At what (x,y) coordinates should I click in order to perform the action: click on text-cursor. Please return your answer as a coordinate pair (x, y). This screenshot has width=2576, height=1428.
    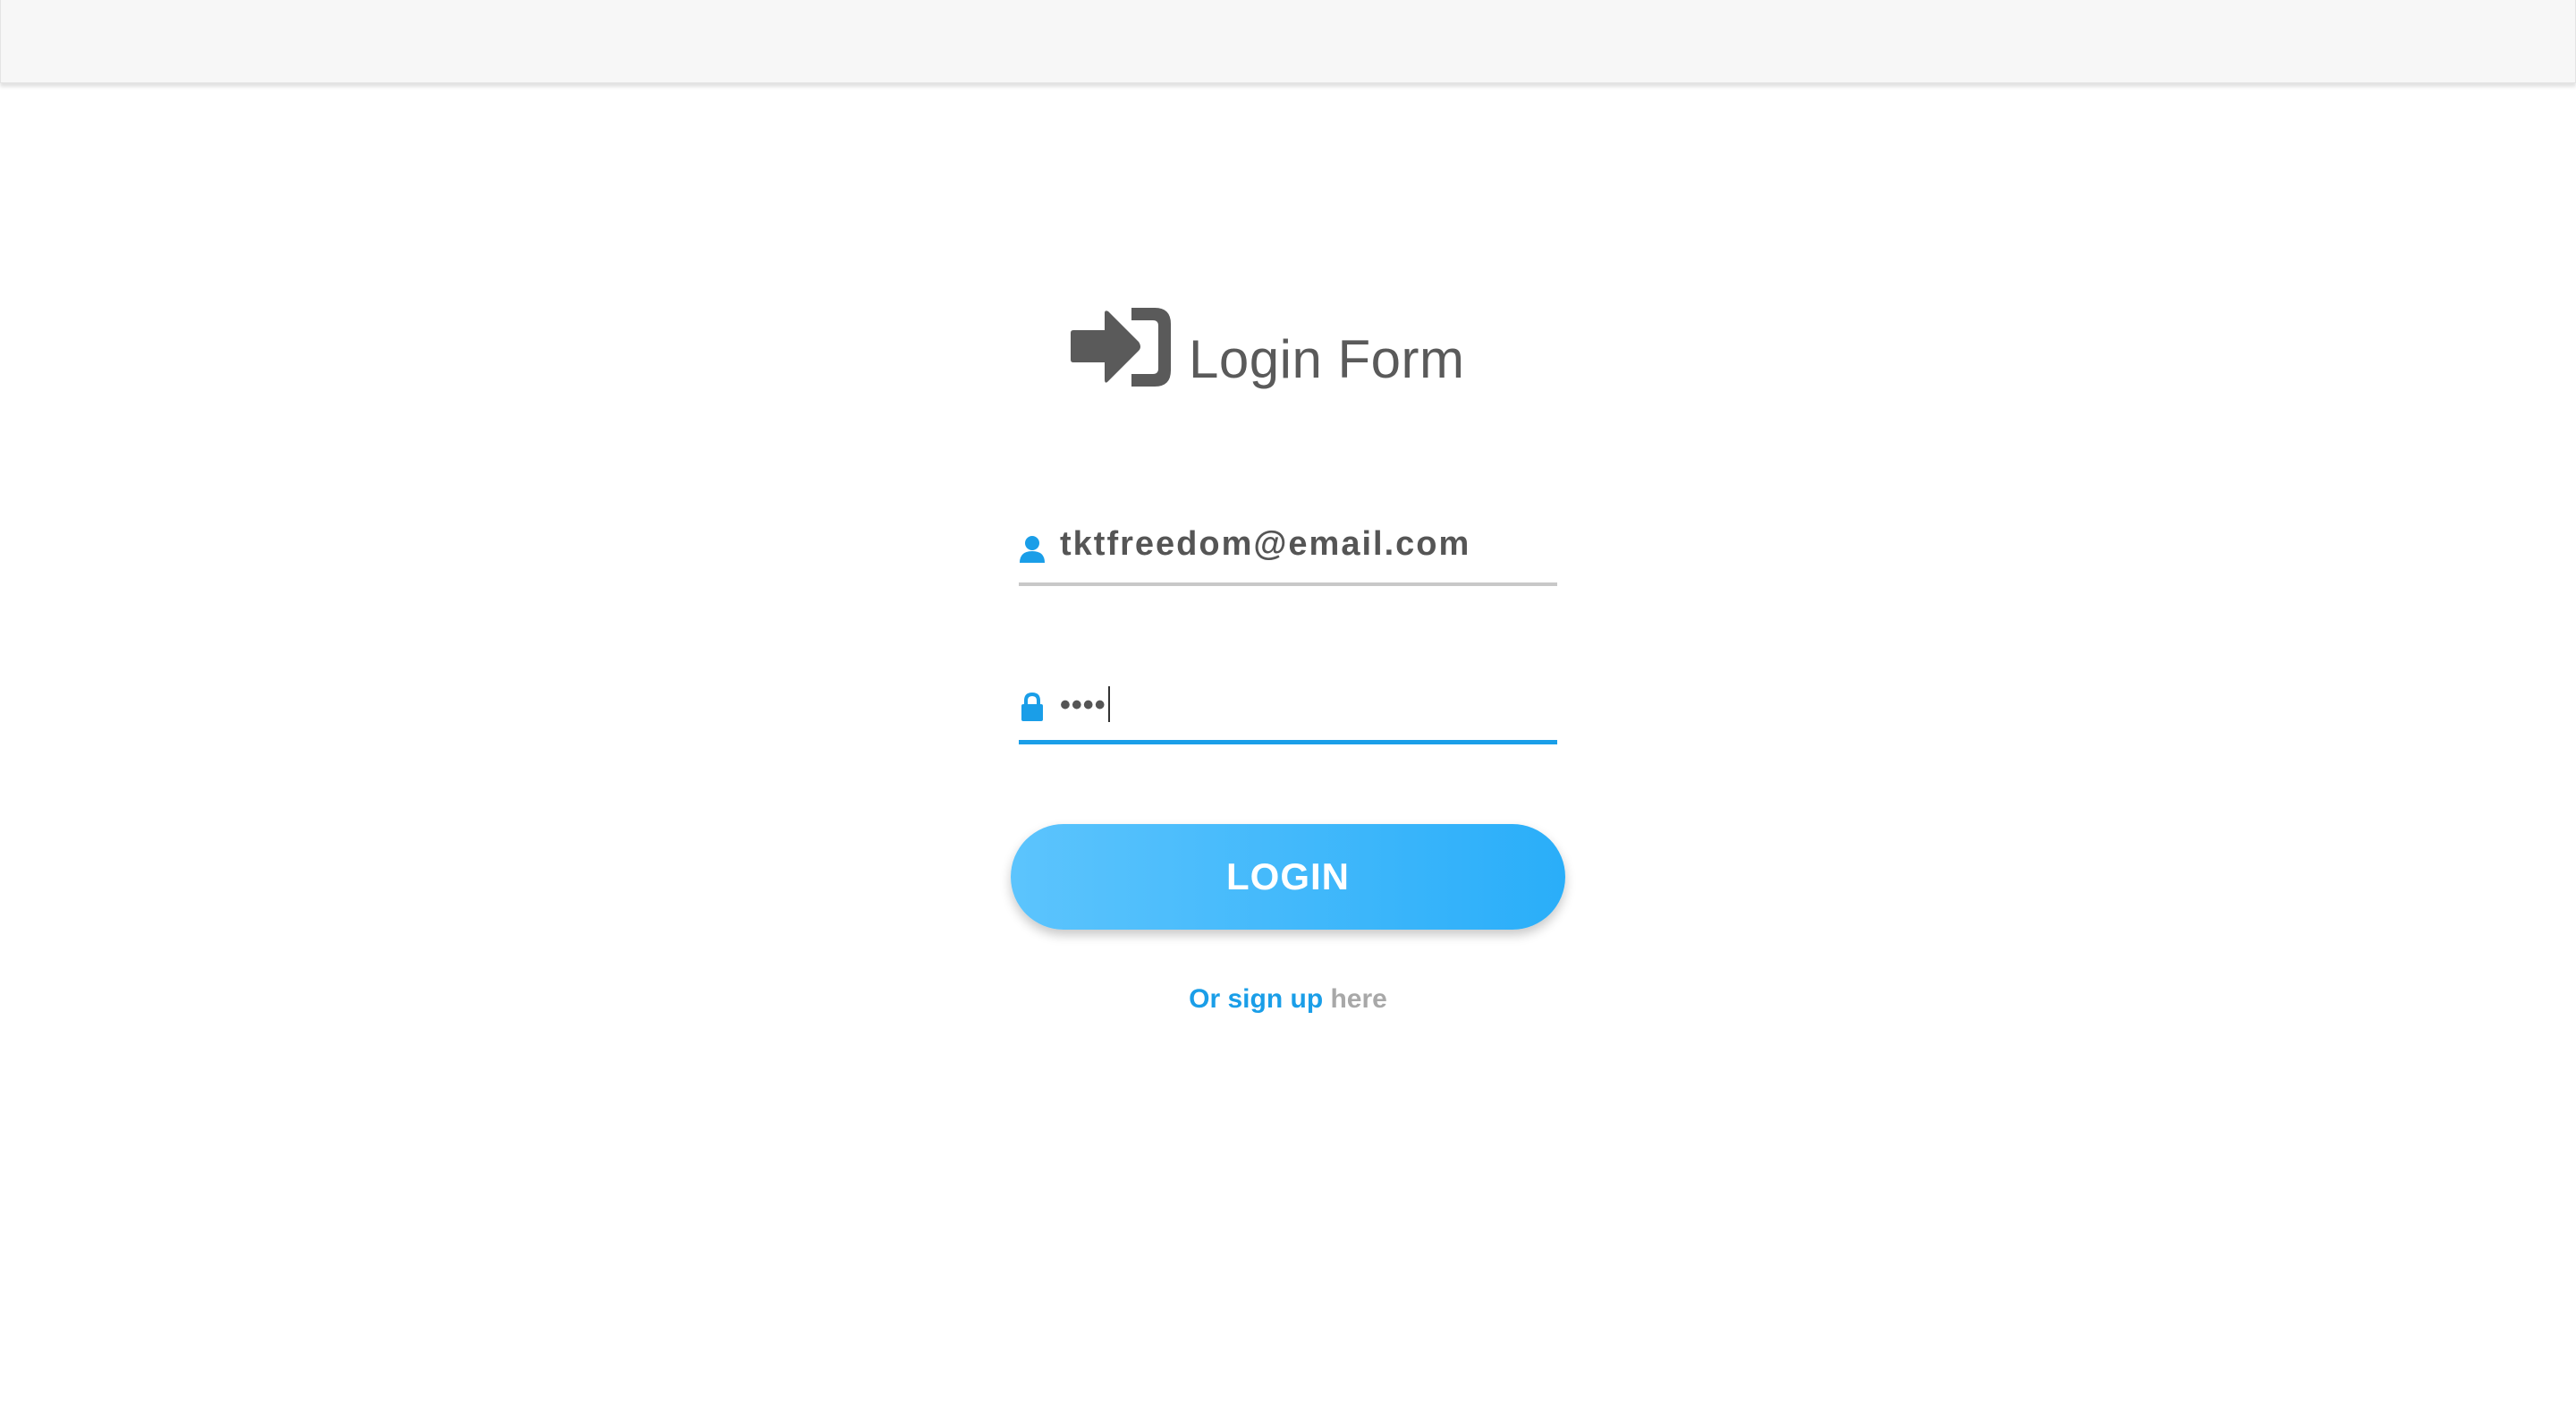
    Looking at the image, I should click on (1108, 704).